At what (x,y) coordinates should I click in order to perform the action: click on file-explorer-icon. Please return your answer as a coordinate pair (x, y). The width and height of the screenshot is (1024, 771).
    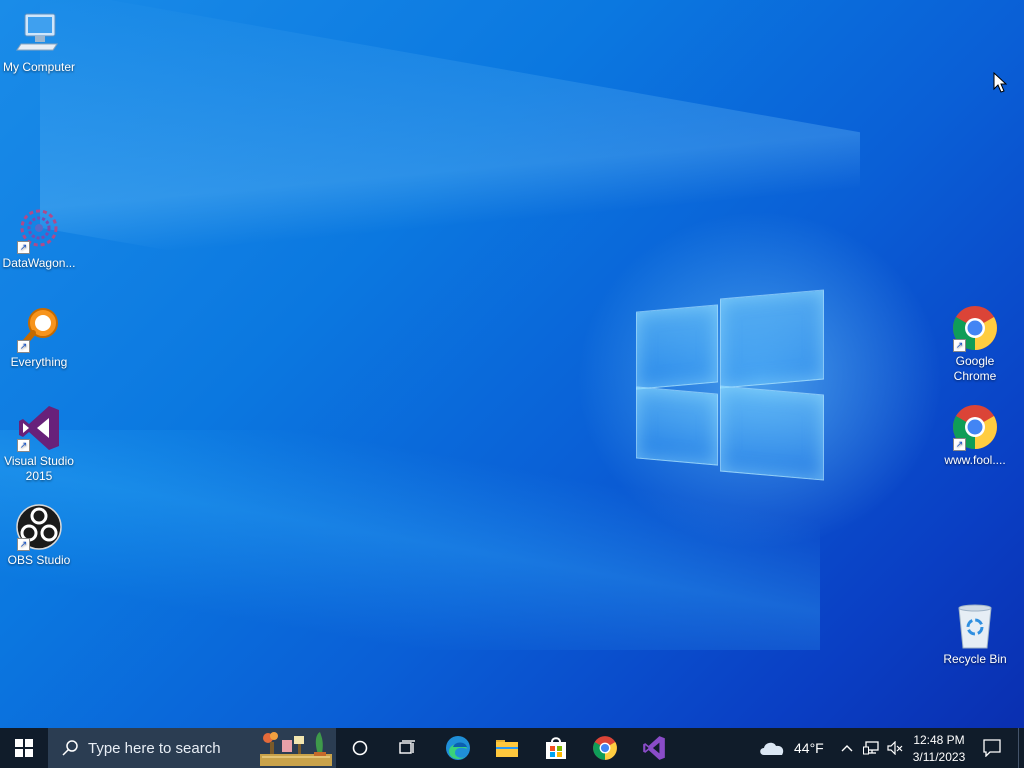
    Looking at the image, I should click on (507, 748).